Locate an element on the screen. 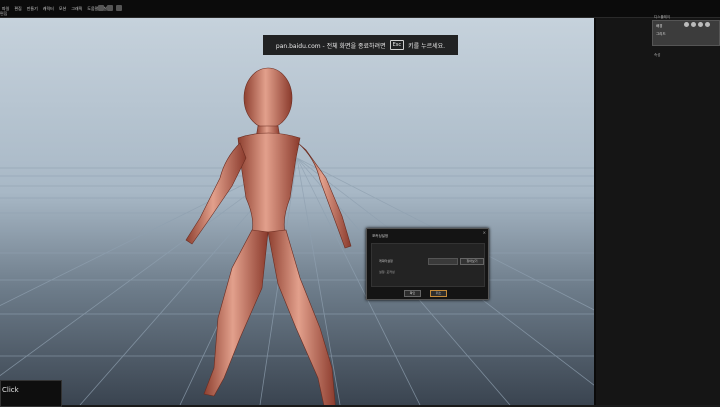 Image resolution: width=720 pixels, height=407 pixels. focus-settings-dialog: 포커싱설정 × 캐릭터설정 찾아보기 설정: 포커싱 확인 취소 is located at coordinates (427, 264).